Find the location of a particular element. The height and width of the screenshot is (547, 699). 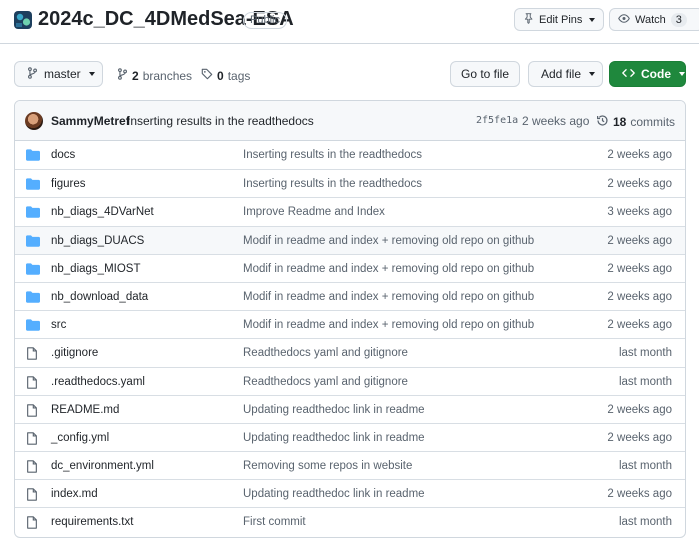

branches-link: 2 branches is located at coordinates (154, 75).